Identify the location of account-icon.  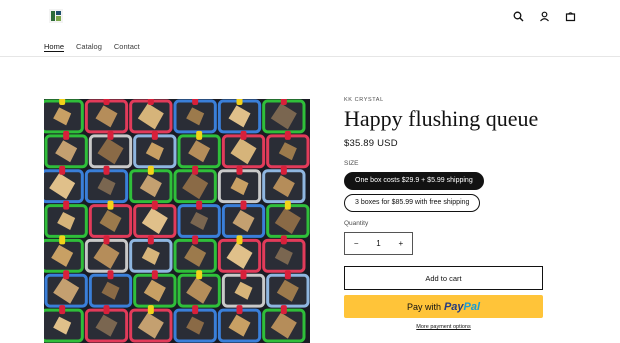
(544, 16).